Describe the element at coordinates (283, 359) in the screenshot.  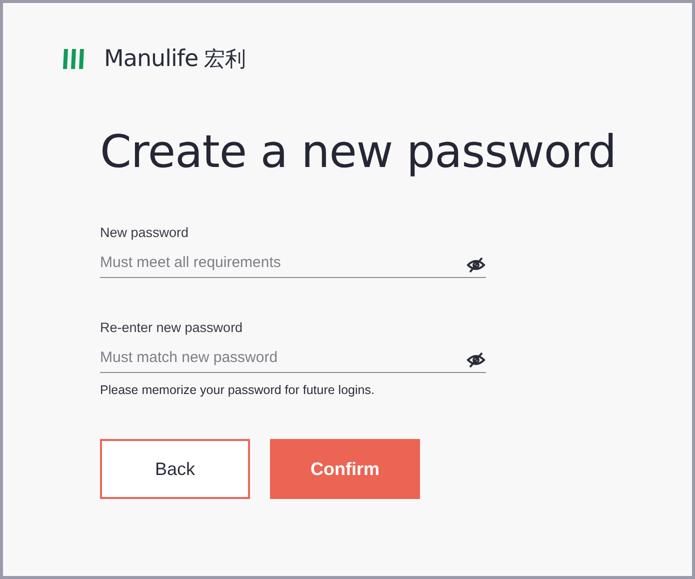
I see `password-field: Must match new password` at that location.